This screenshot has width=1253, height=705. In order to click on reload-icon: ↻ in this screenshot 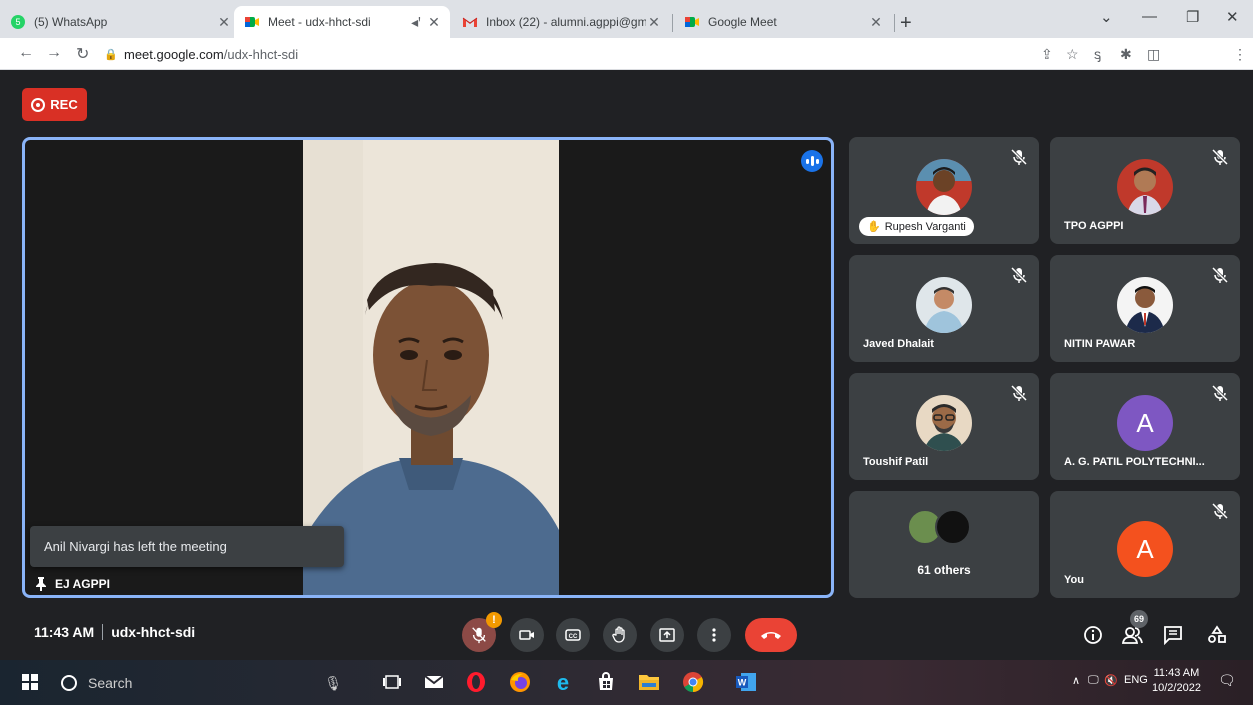, I will do `click(82, 54)`.